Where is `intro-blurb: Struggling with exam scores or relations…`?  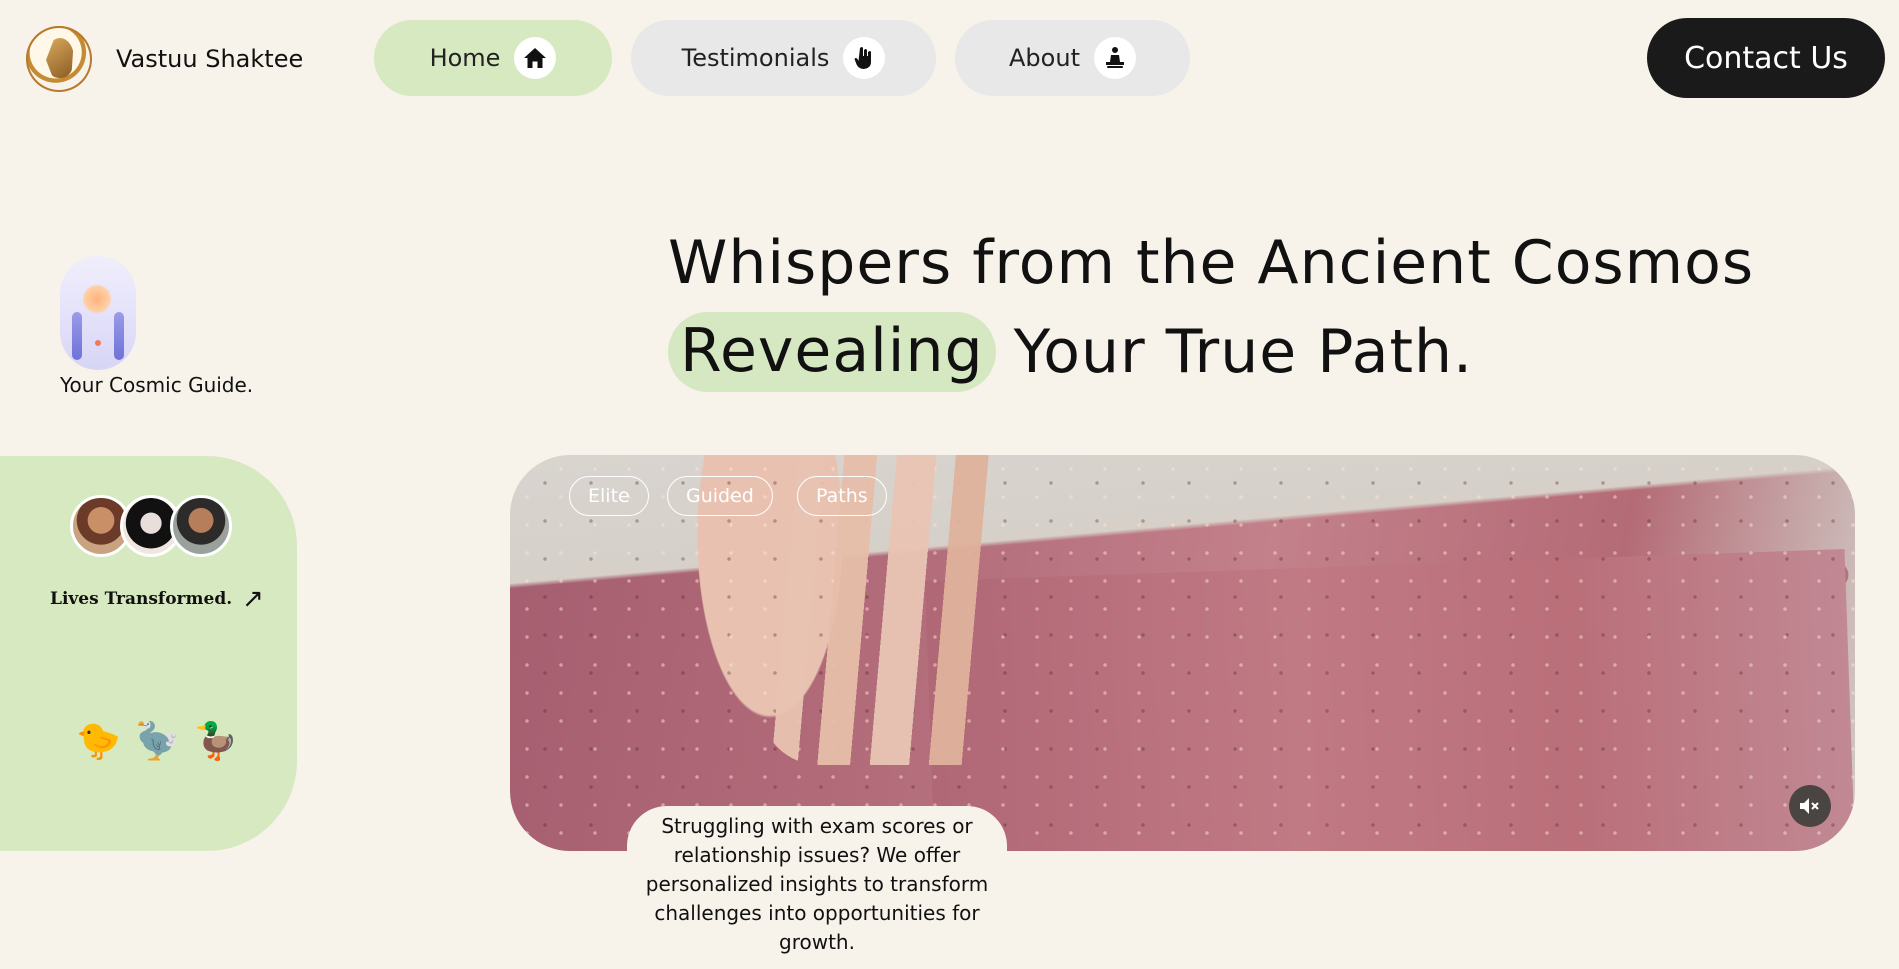 intro-blurb: Struggling with exam scores or relations… is located at coordinates (817, 887).